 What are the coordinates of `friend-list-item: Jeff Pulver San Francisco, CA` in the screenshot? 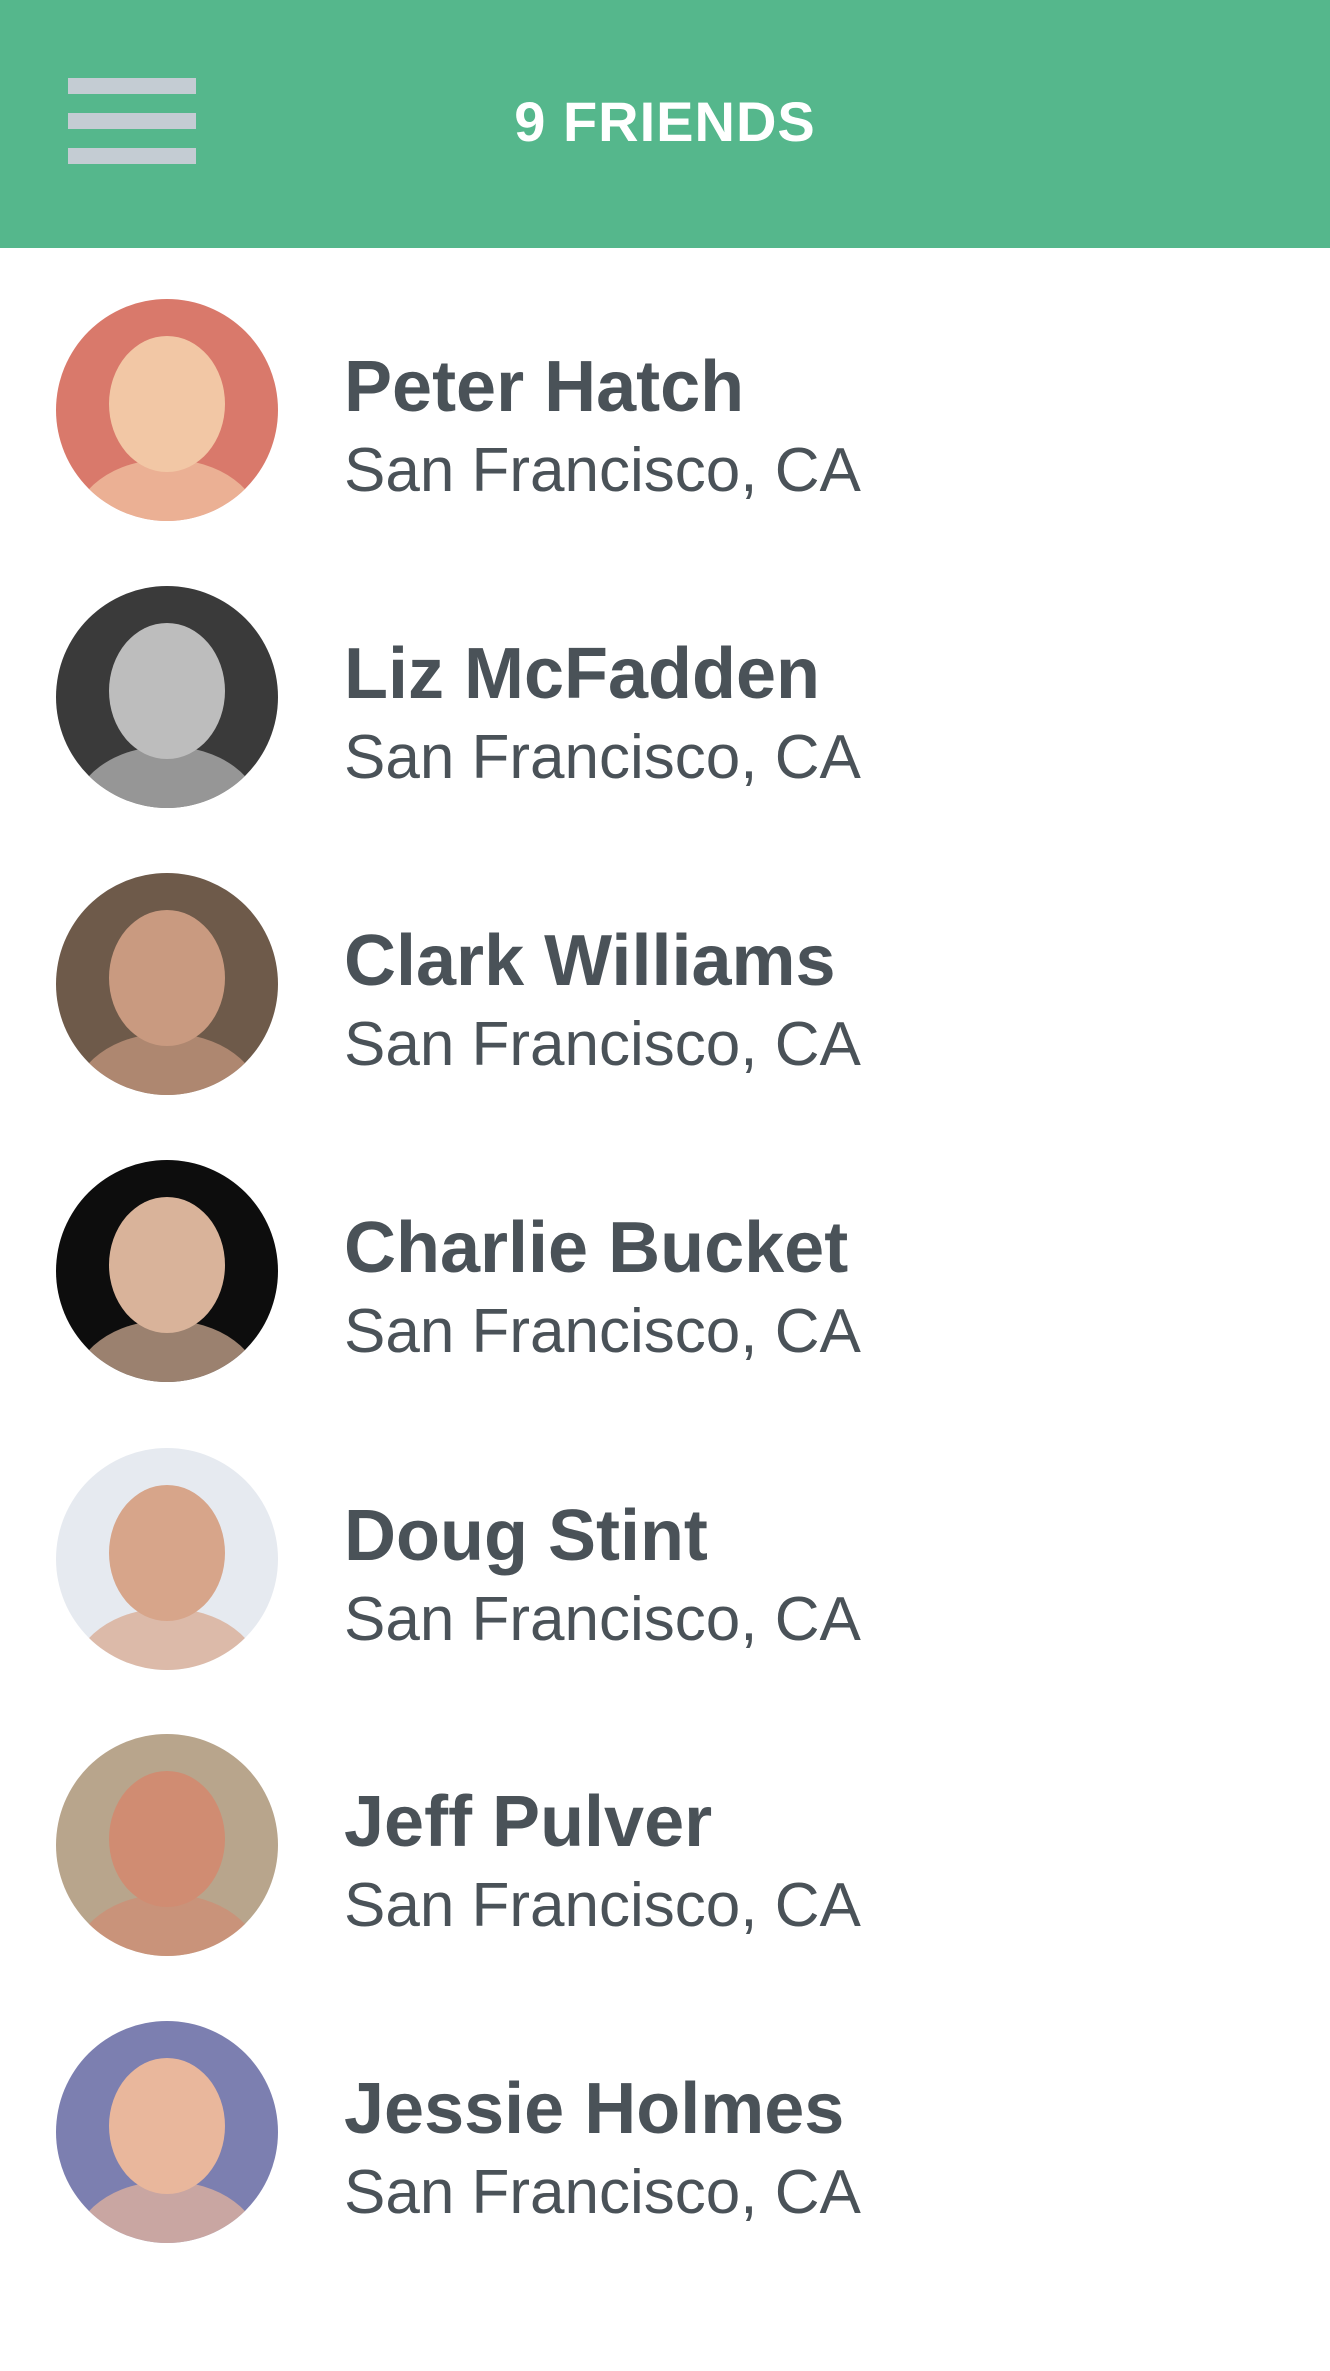 It's located at (665, 1846).